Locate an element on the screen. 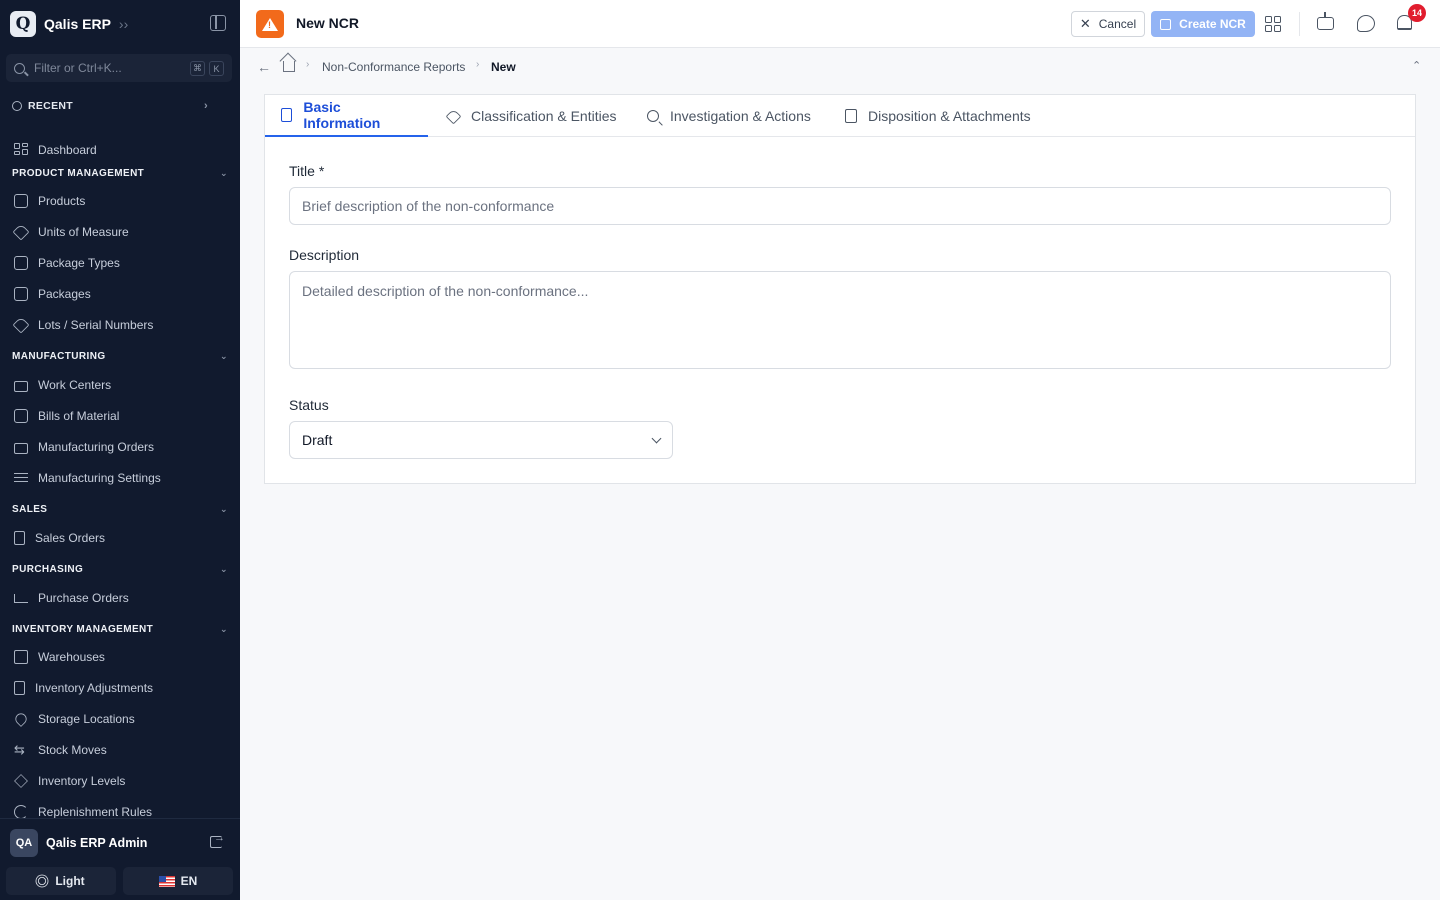 The width and height of the screenshot is (1440, 900). theme-toggle-button: Light is located at coordinates (61, 881).